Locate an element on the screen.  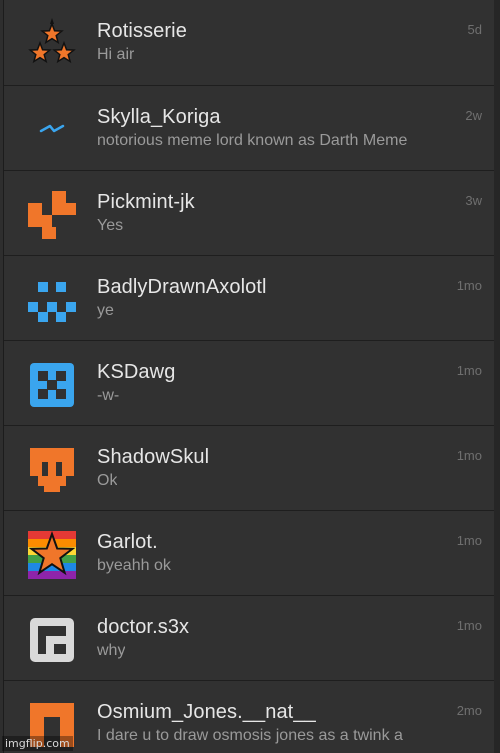
zigzag-icon is located at coordinates (52, 130).